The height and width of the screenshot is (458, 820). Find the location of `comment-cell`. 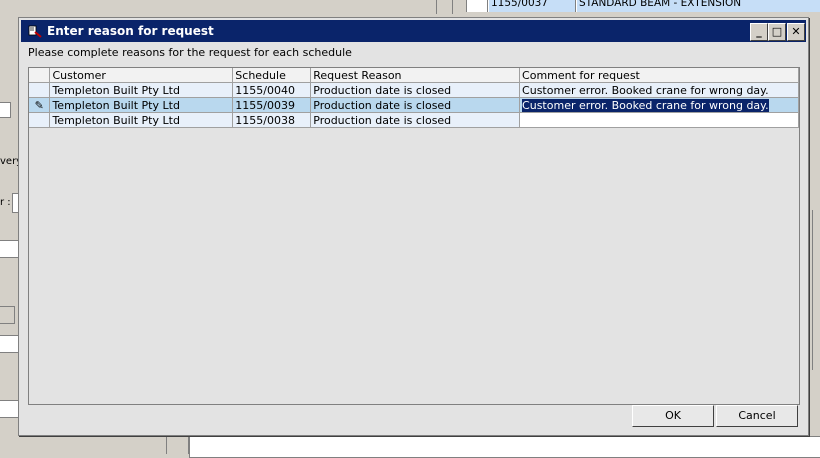

comment-cell is located at coordinates (659, 120).